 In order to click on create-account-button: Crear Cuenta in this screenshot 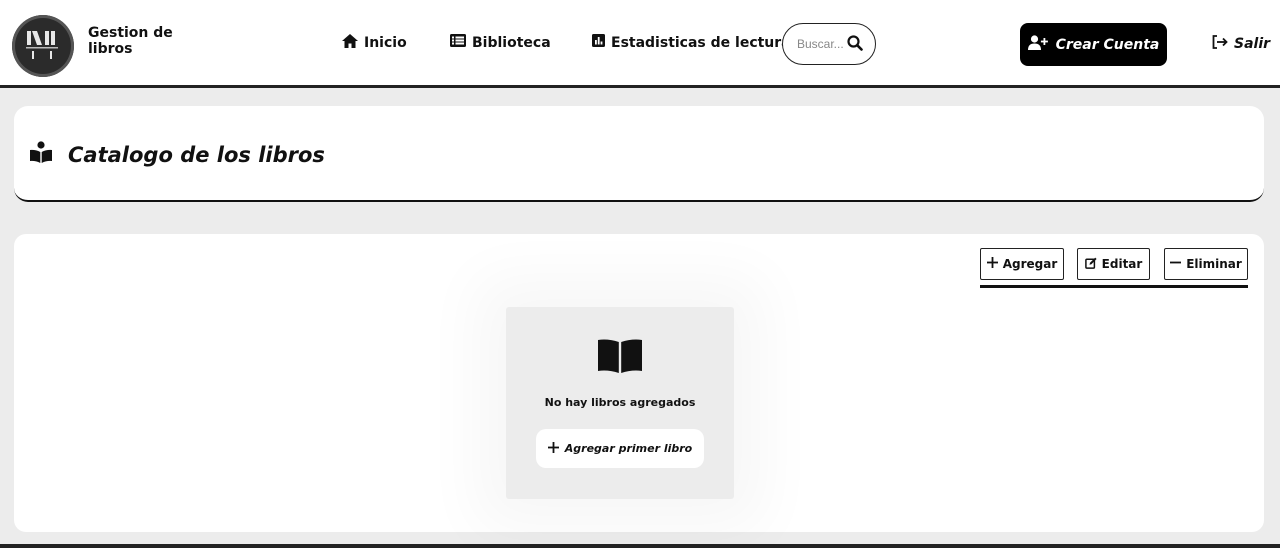, I will do `click(1093, 44)`.